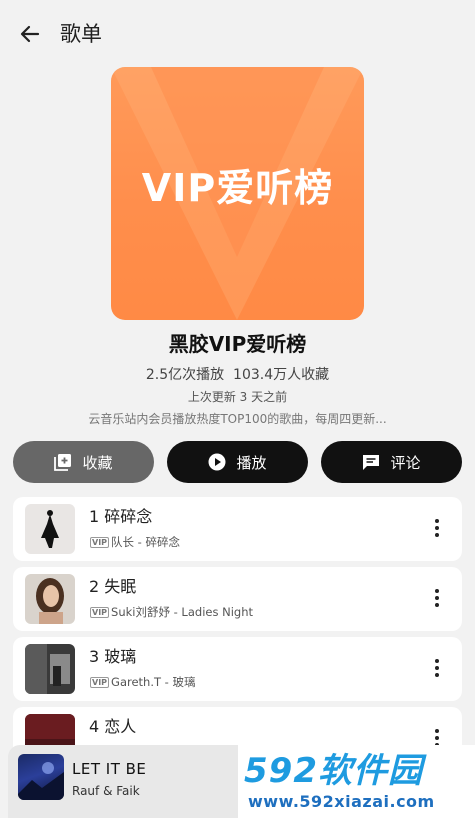 The image size is (475, 818). I want to click on add-to-library-icon, so click(63, 462).